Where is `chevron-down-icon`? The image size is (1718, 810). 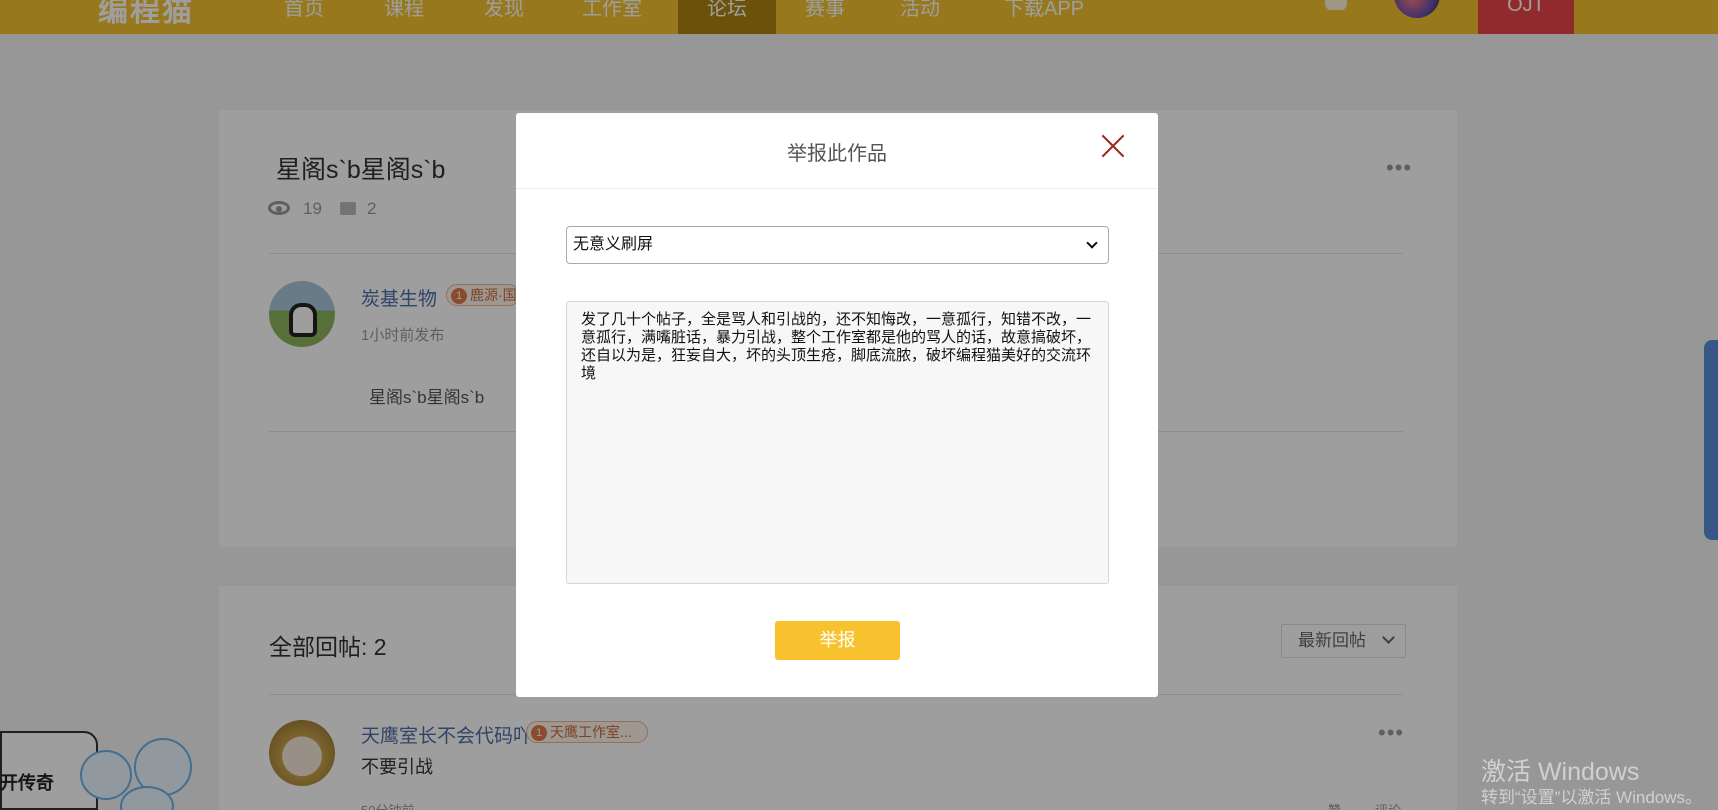 chevron-down-icon is located at coordinates (1092, 243).